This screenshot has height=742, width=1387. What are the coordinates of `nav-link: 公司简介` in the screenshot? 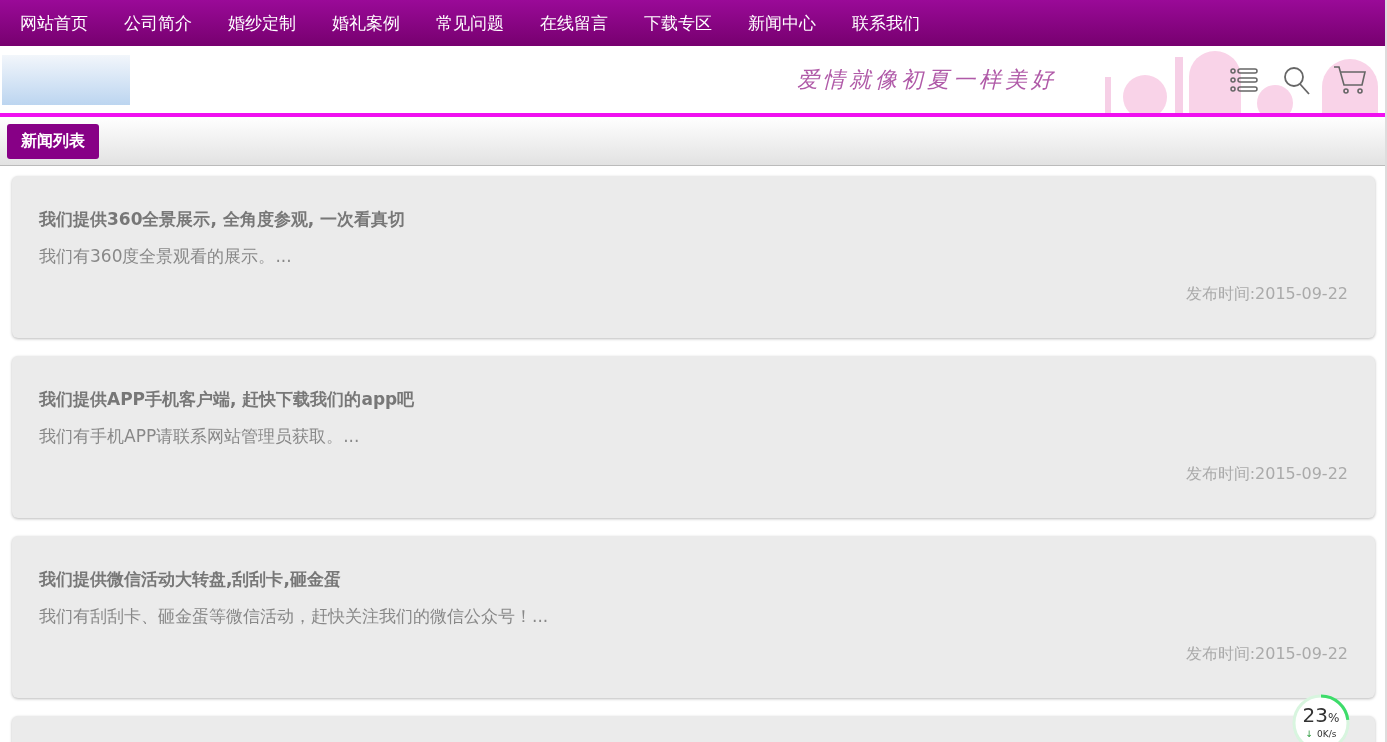 It's located at (158, 23).